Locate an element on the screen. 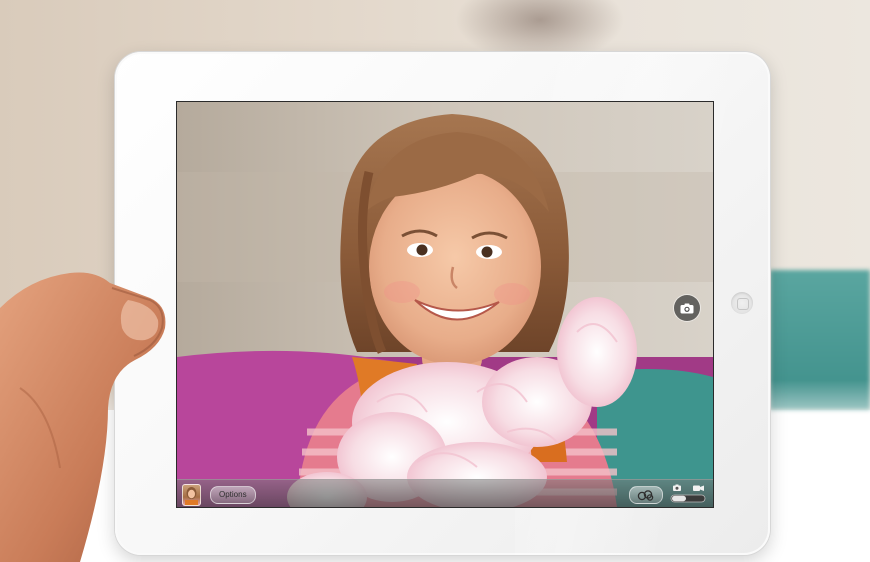  self-view-icon is located at coordinates (191, 496).